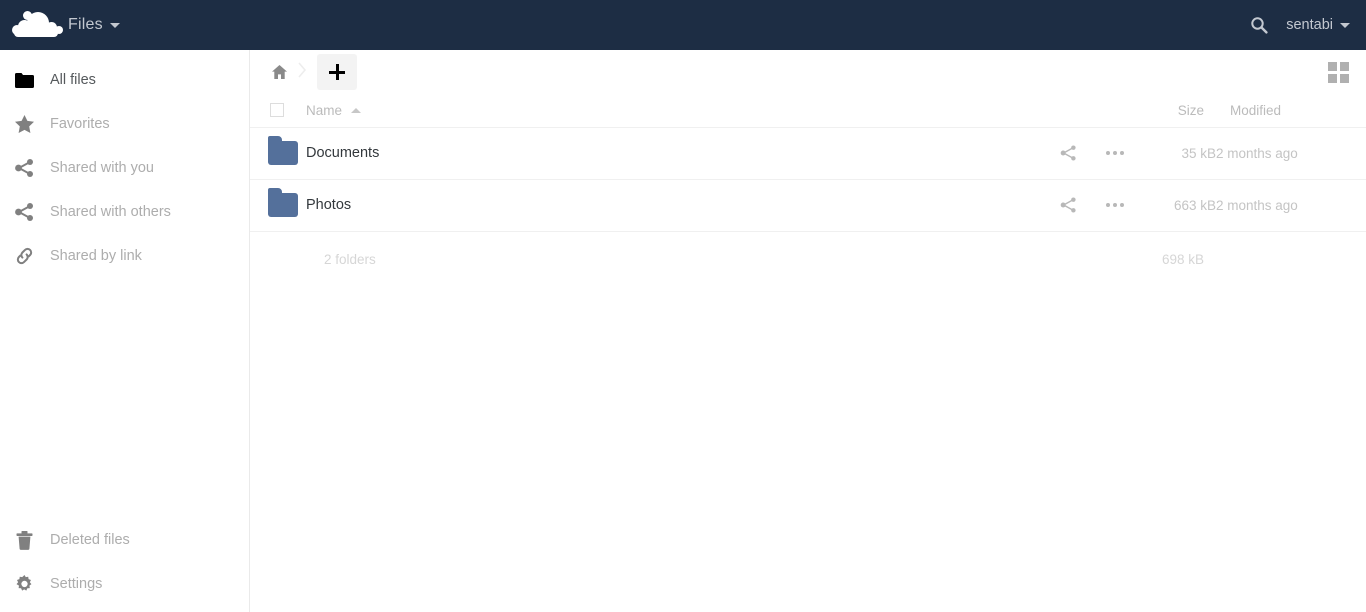 This screenshot has width=1366, height=612. I want to click on sidebar-item-shared-with-others: Shared with others, so click(124, 212).